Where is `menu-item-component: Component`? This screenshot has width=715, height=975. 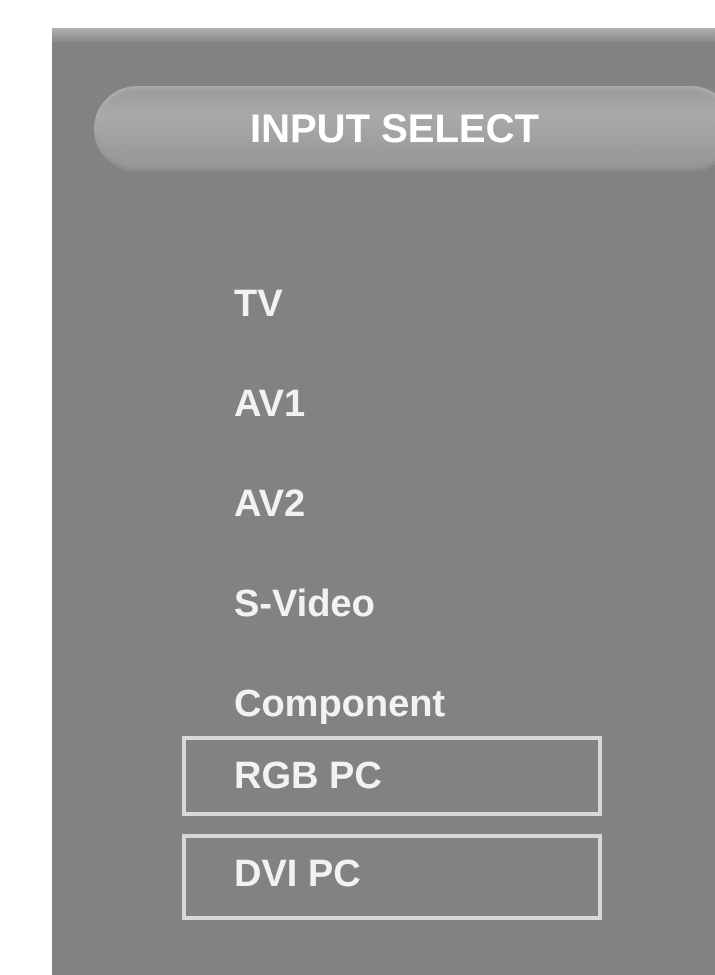
menu-item-component: Component is located at coordinates (392, 704).